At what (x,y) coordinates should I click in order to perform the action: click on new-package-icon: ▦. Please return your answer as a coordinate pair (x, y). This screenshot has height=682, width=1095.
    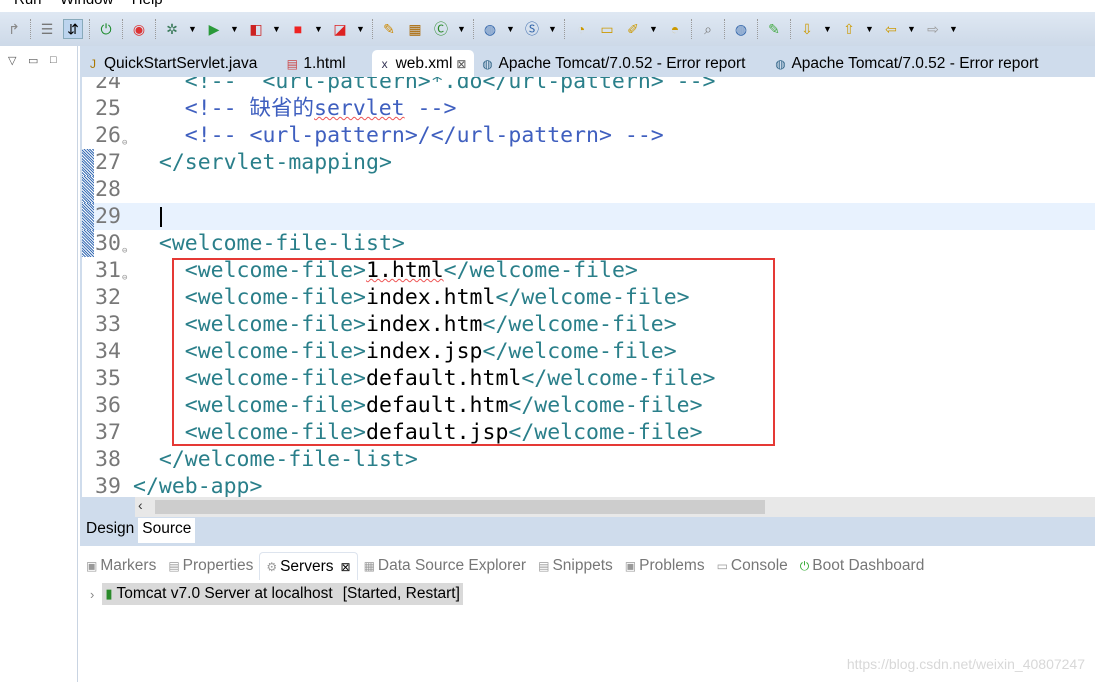
    Looking at the image, I should click on (415, 29).